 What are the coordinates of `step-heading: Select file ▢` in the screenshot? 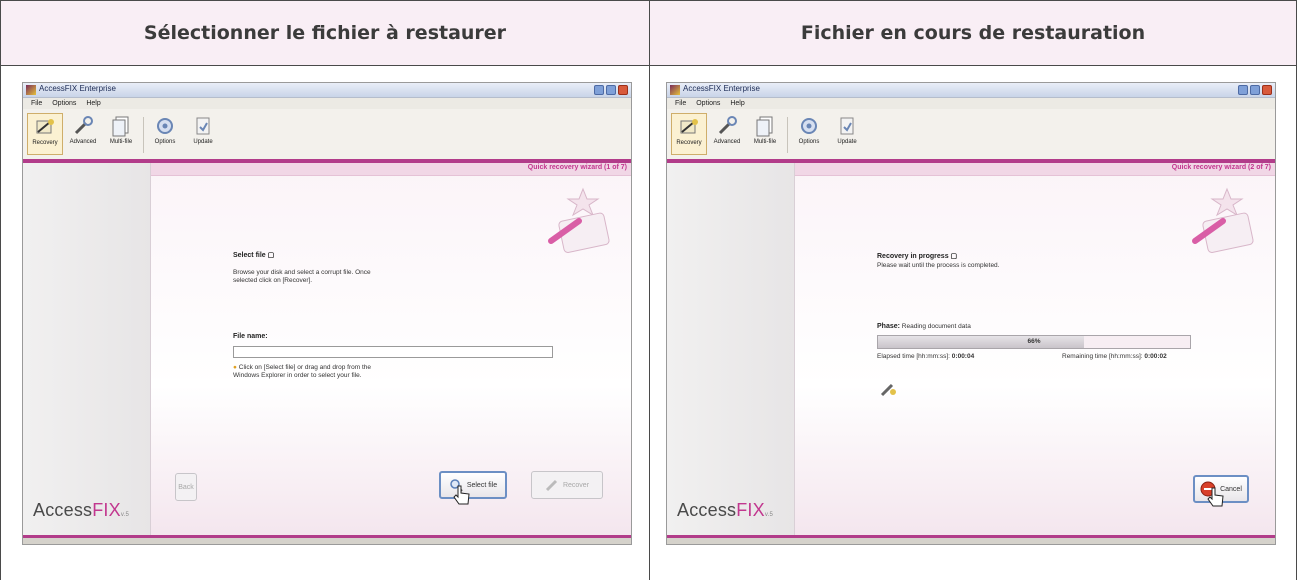 It's located at (254, 255).